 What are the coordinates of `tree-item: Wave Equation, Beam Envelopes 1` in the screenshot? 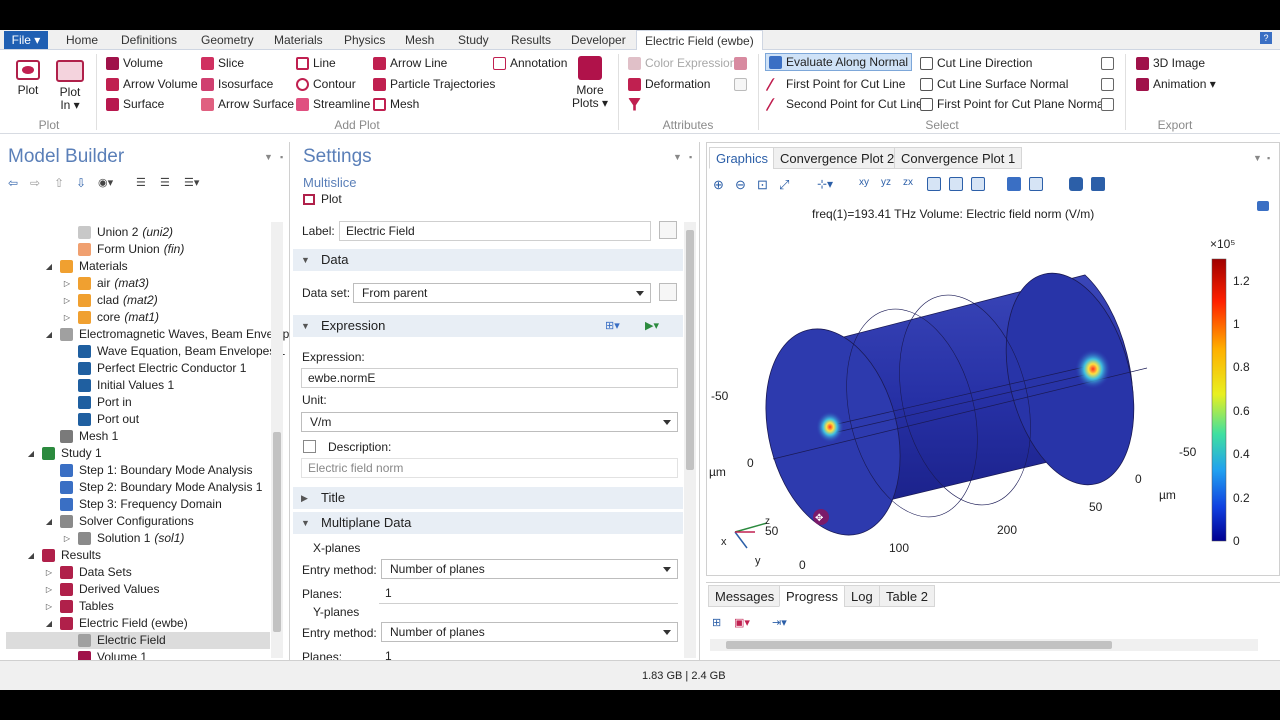 It's located at (173, 351).